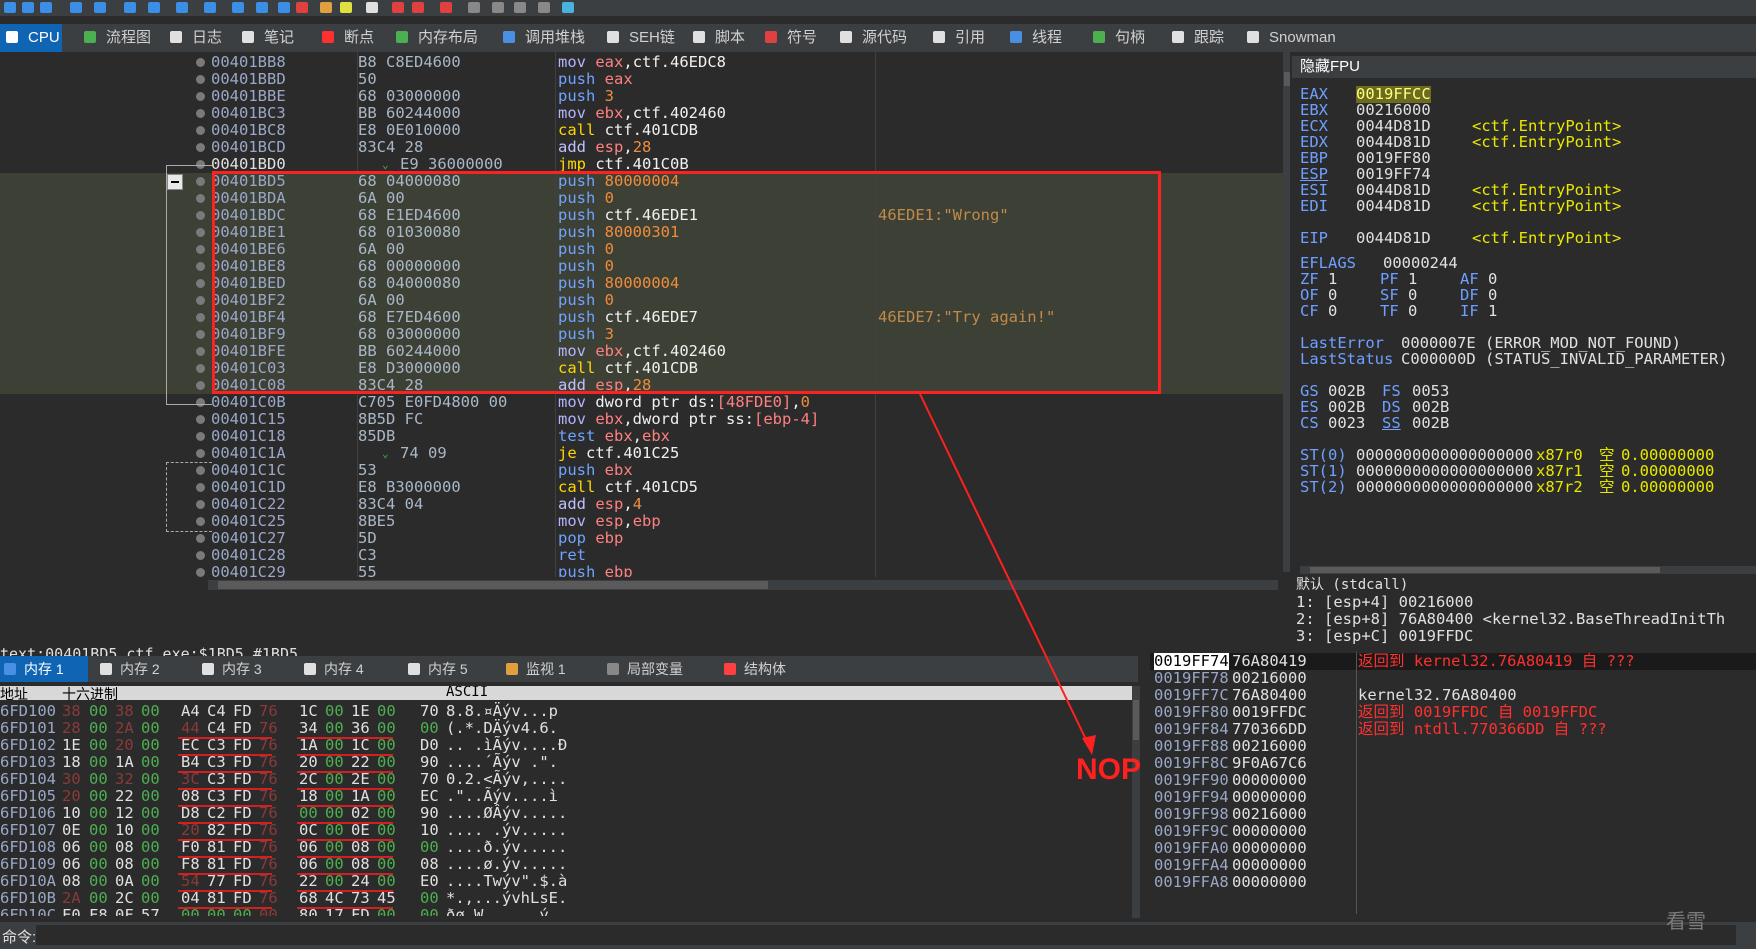 The width and height of the screenshot is (1756, 949). Describe the element at coordinates (1007, 574) in the screenshot. I see `annotation-arrow` at that location.